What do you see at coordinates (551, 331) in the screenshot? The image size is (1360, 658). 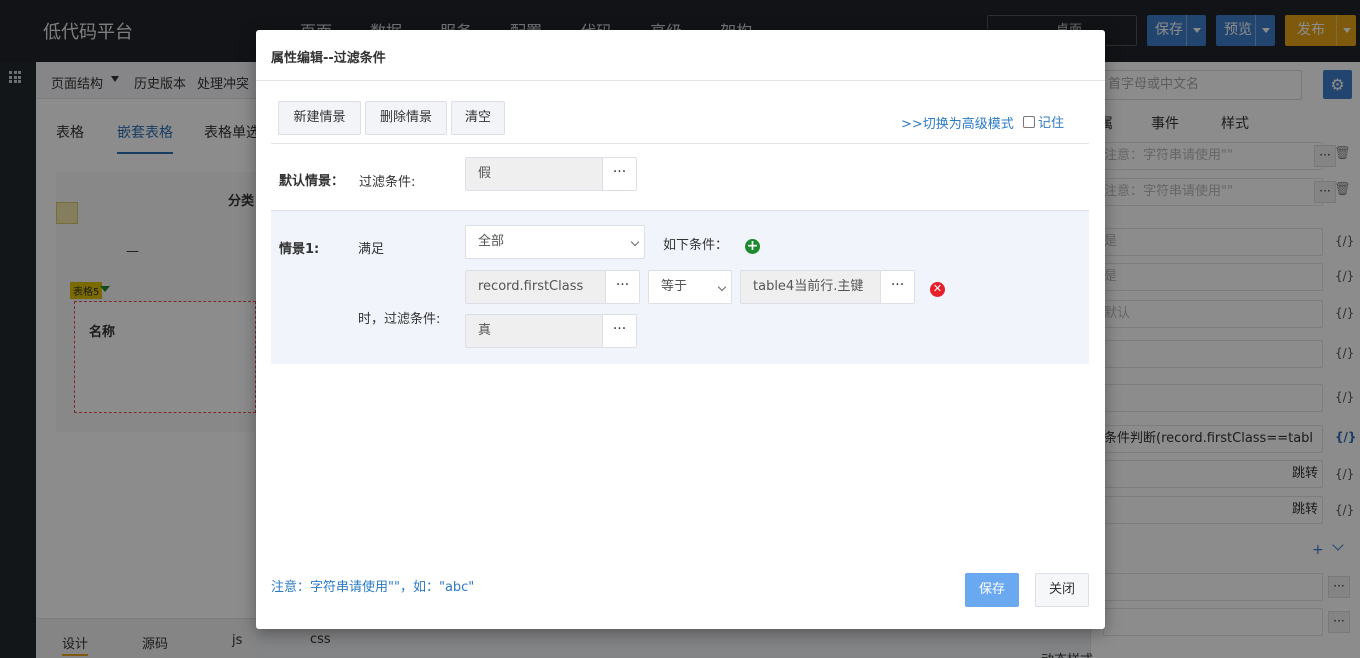 I see `scene-filter-input: 真 ···` at bounding box center [551, 331].